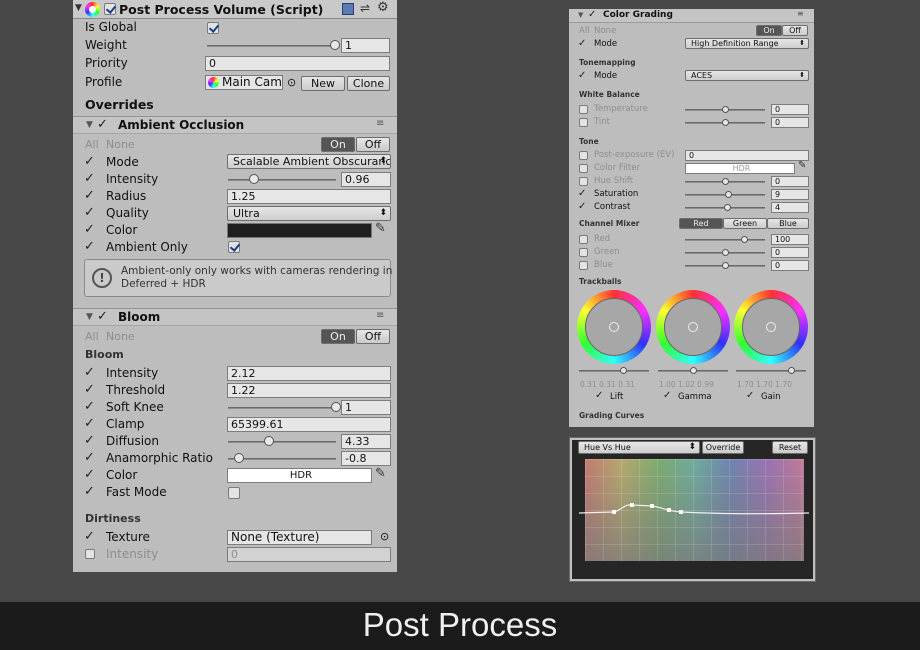  I want to click on cg-tm-mode-override-check, so click(582, 75).